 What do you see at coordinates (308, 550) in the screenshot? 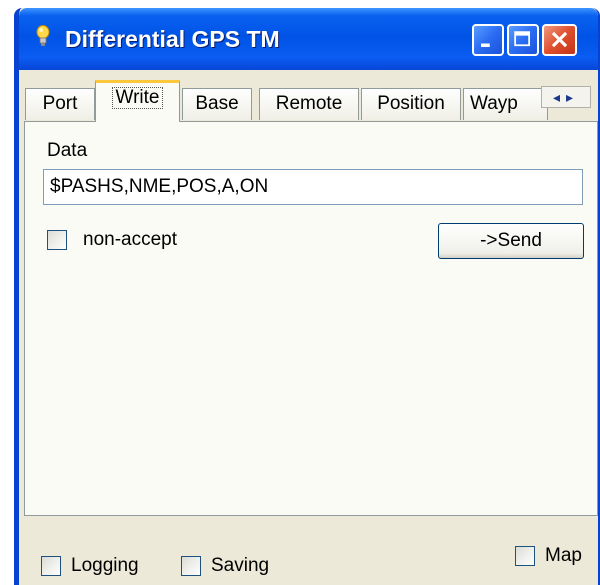
I see `status-area: Logging Saving Map` at bounding box center [308, 550].